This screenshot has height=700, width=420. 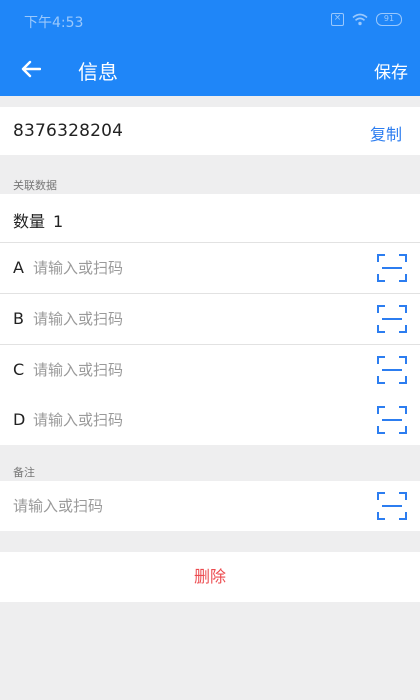 I want to click on scan-button-c, so click(x=392, y=370).